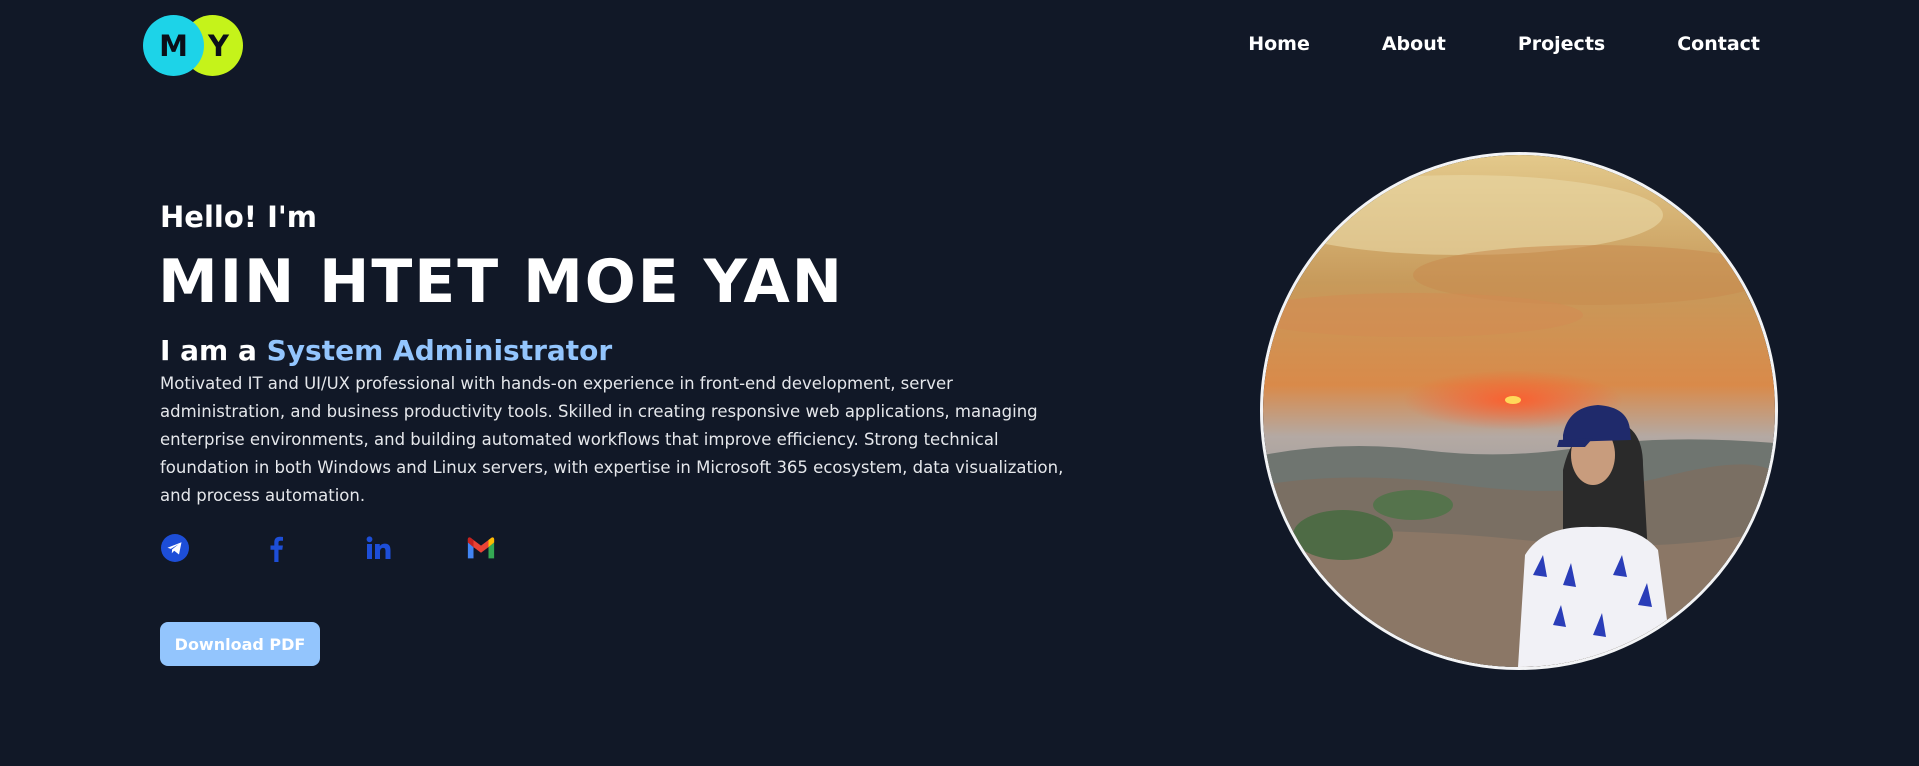  I want to click on role-prefix: I am a, so click(213, 350).